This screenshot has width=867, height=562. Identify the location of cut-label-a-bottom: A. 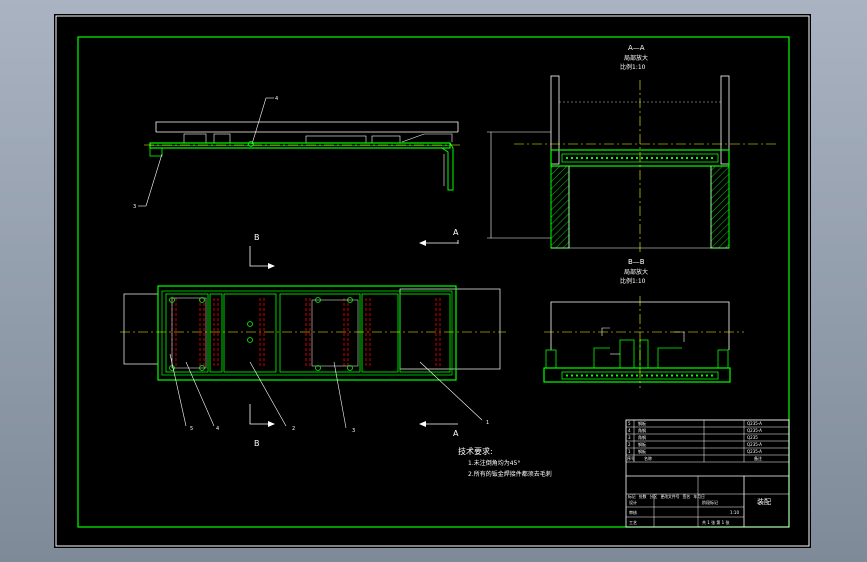
(456, 433).